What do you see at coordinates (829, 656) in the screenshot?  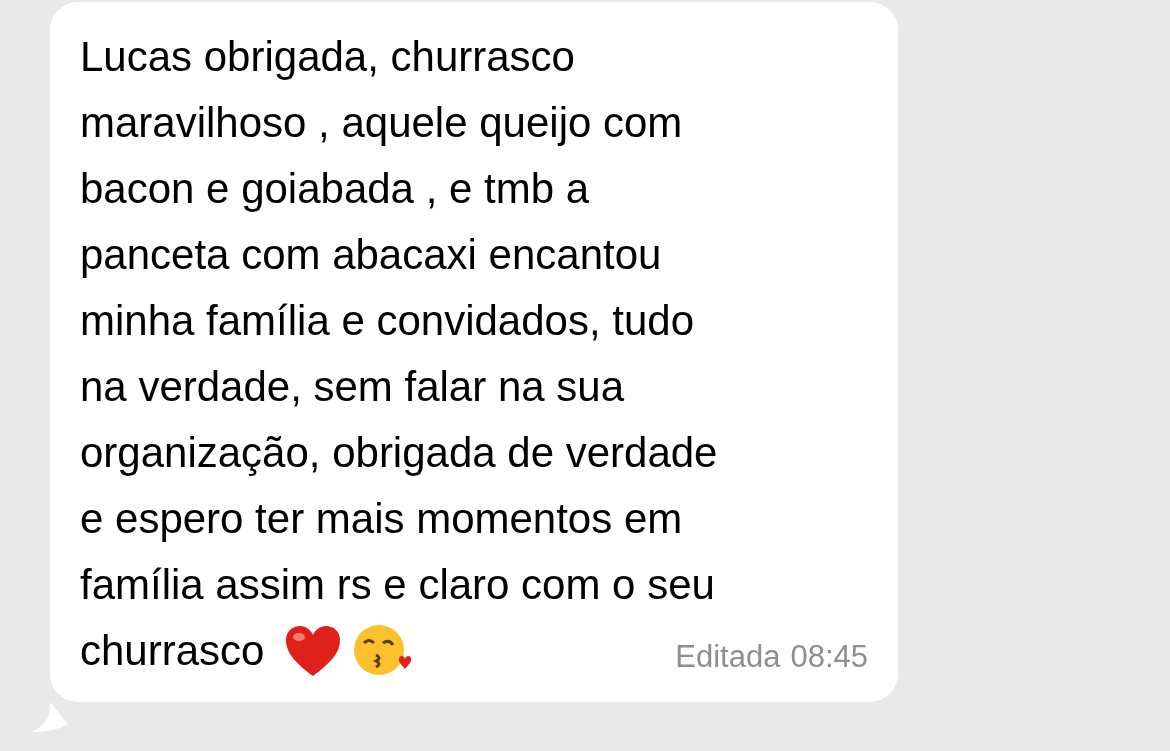 I see `message-time: 08:45` at bounding box center [829, 656].